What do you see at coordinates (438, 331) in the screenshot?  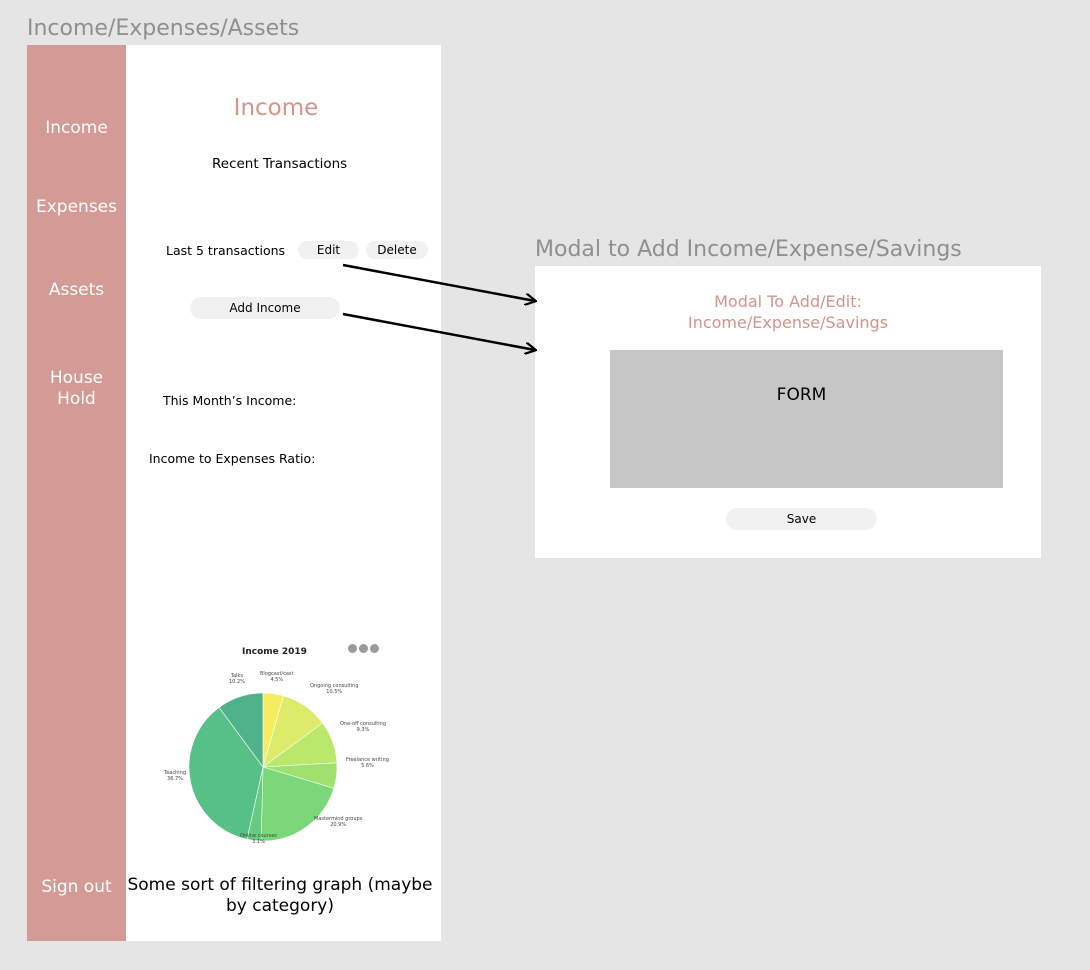 I see `arrow-add-to-modal` at bounding box center [438, 331].